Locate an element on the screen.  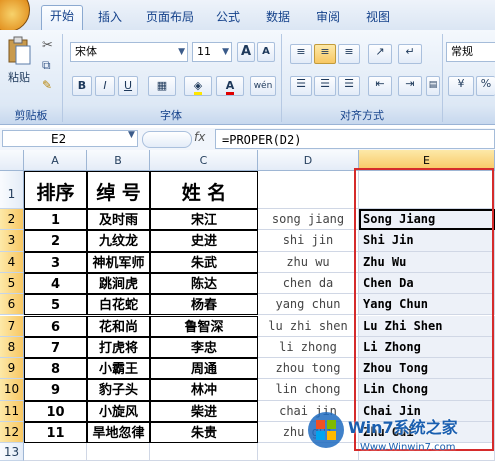
row-header: 13 is located at coordinates (12, 452).